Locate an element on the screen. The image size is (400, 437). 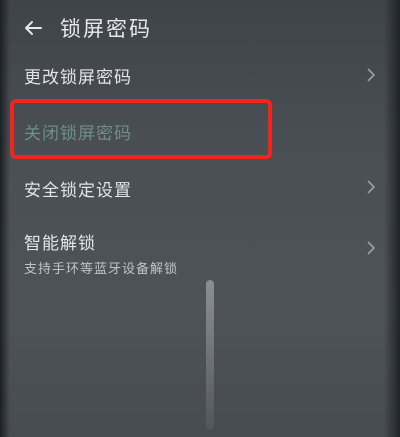
menu-item-security-lock-settings: 安全锁定设置 is located at coordinates (202, 188).